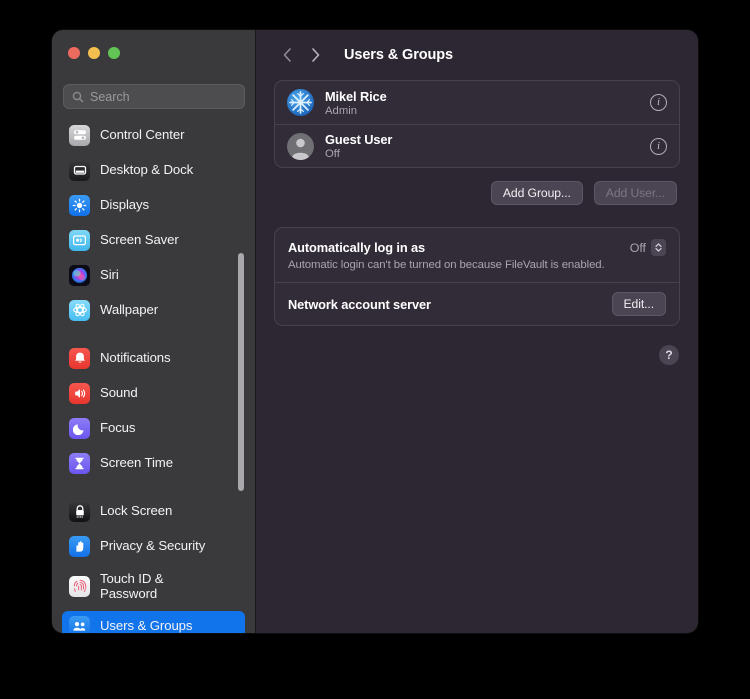  I want to click on lock-screen-icon, so click(79, 511).